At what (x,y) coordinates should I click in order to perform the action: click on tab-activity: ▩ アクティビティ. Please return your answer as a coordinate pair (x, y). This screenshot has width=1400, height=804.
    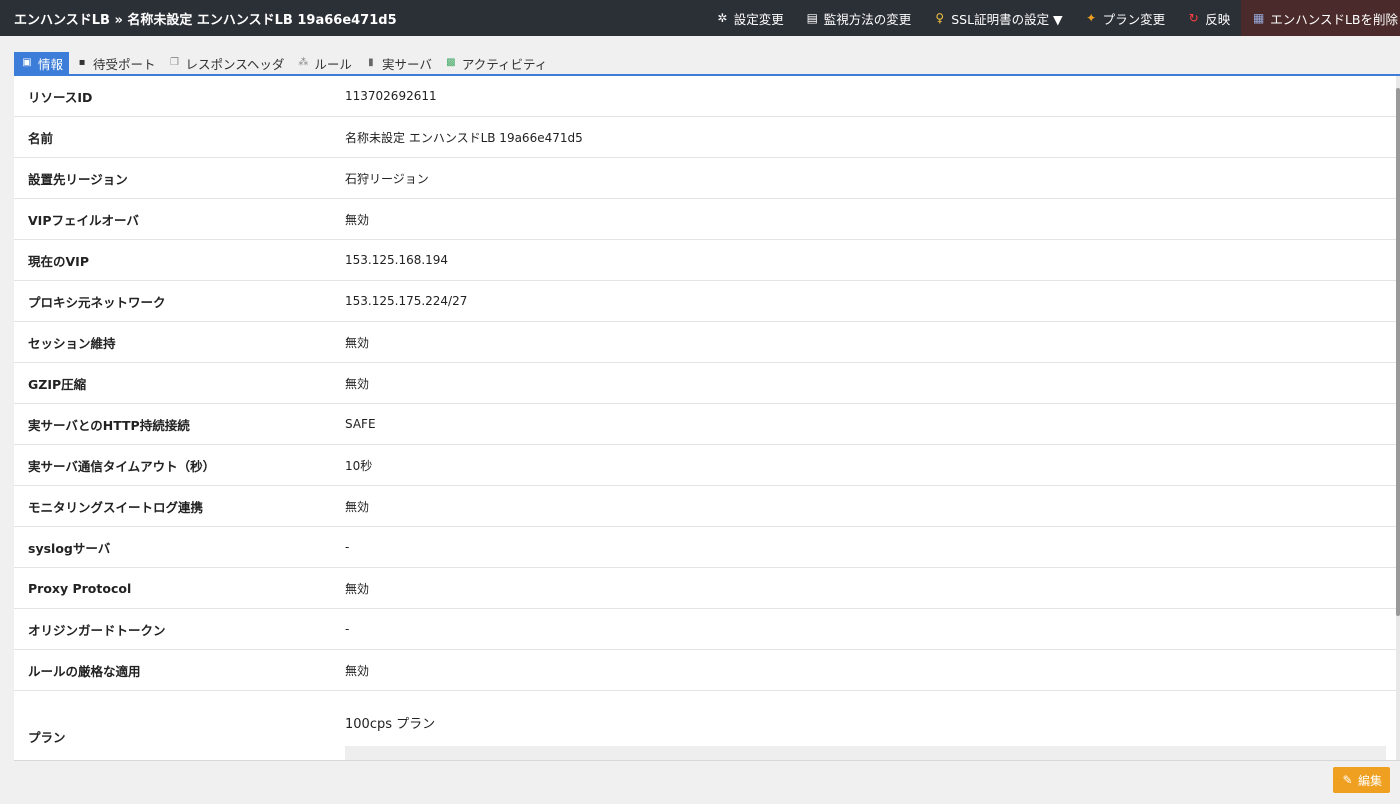
    Looking at the image, I should click on (495, 63).